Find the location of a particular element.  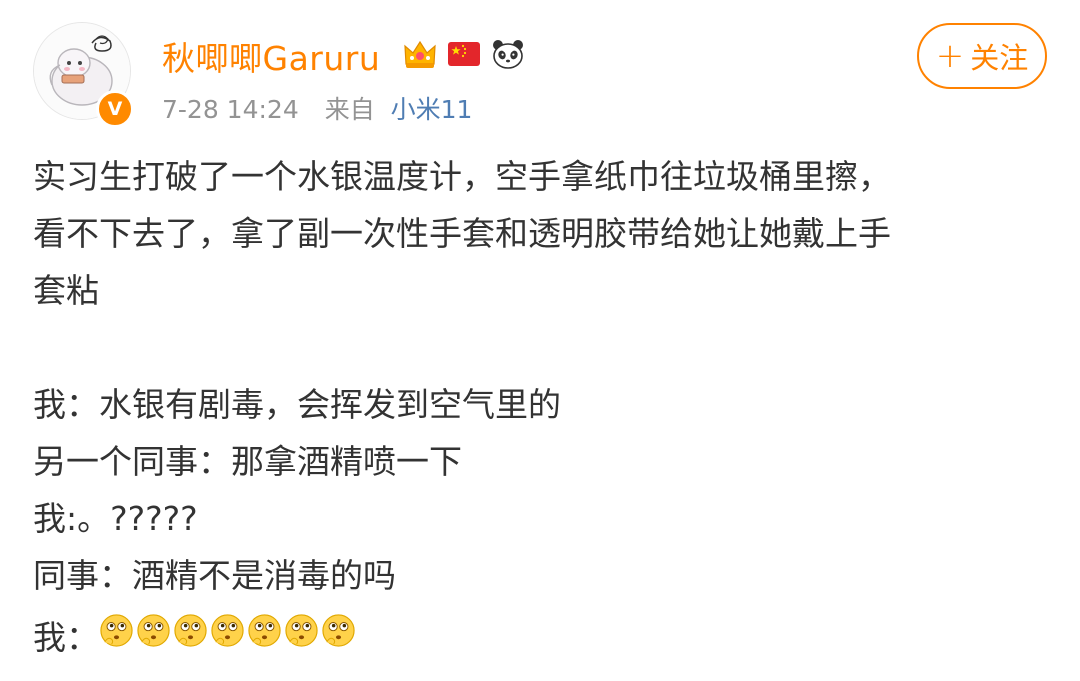

verified-badge: V is located at coordinates (115, 109).